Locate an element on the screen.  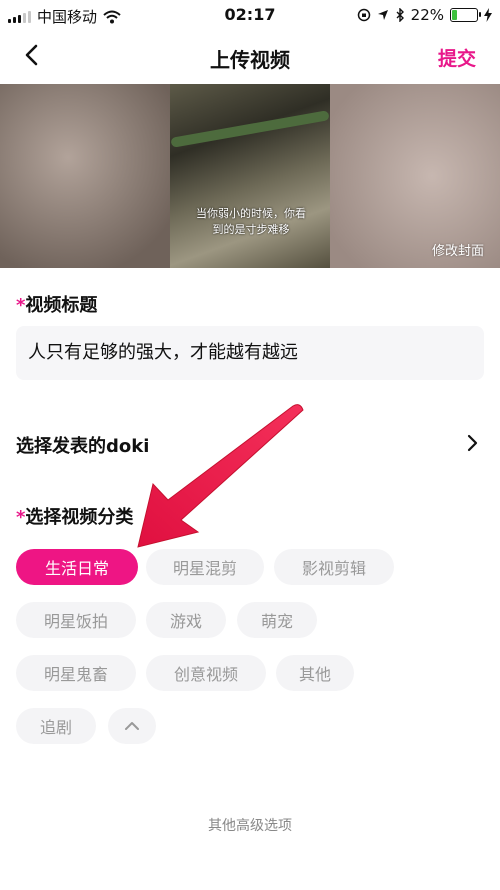
collapse-tags-button is located at coordinates (132, 726).